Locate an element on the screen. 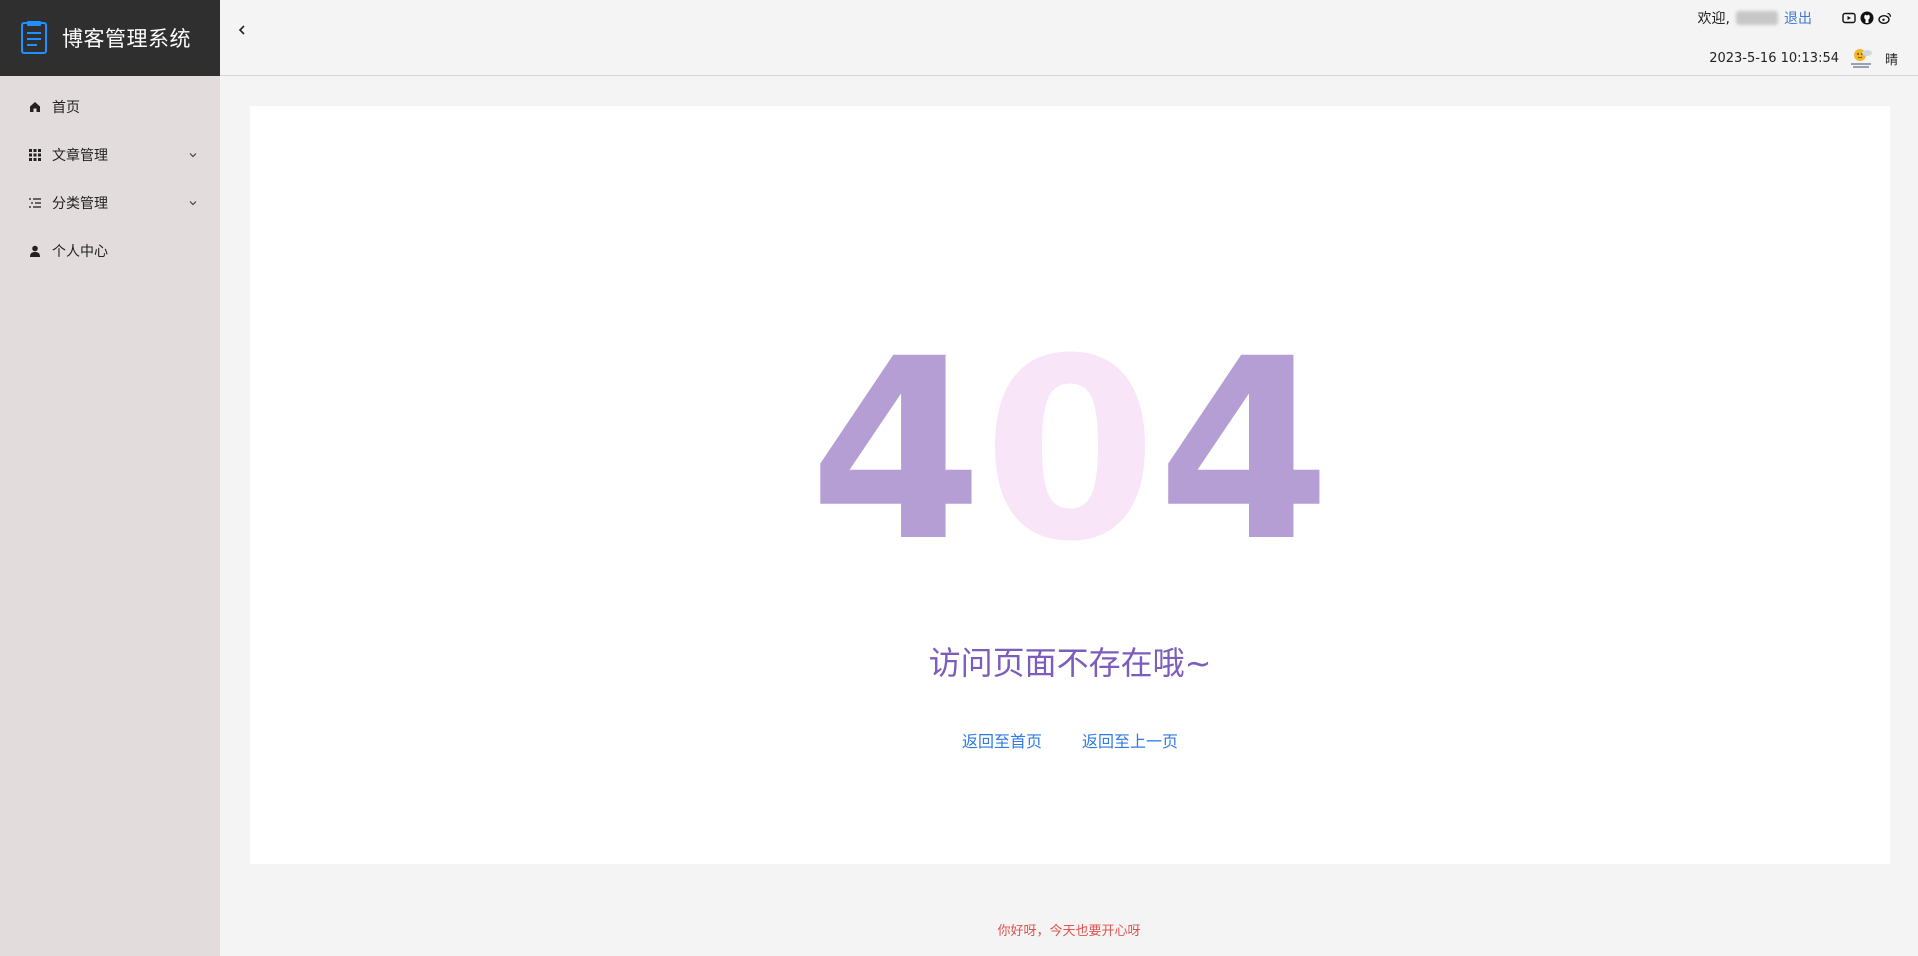  username-blurred is located at coordinates (1757, 18).